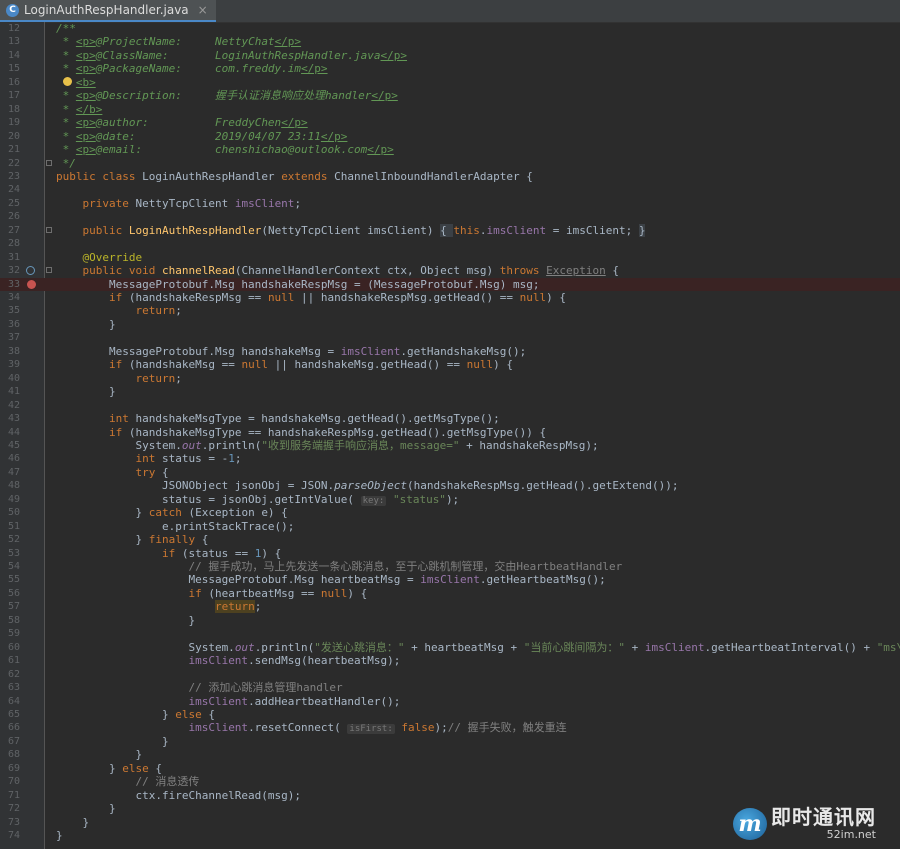  What do you see at coordinates (227, 96) in the screenshot?
I see `code-text: * <p>@Description: 握手认证消息响应处理handler</p>` at bounding box center [227, 96].